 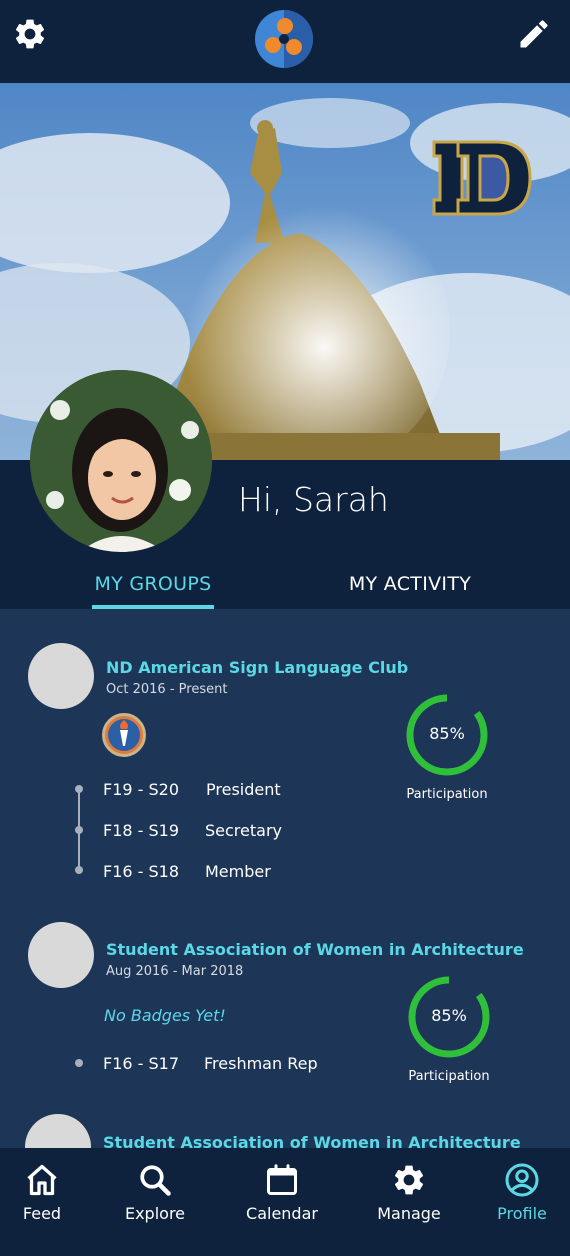 I want to click on settings-button, so click(x=32, y=36).